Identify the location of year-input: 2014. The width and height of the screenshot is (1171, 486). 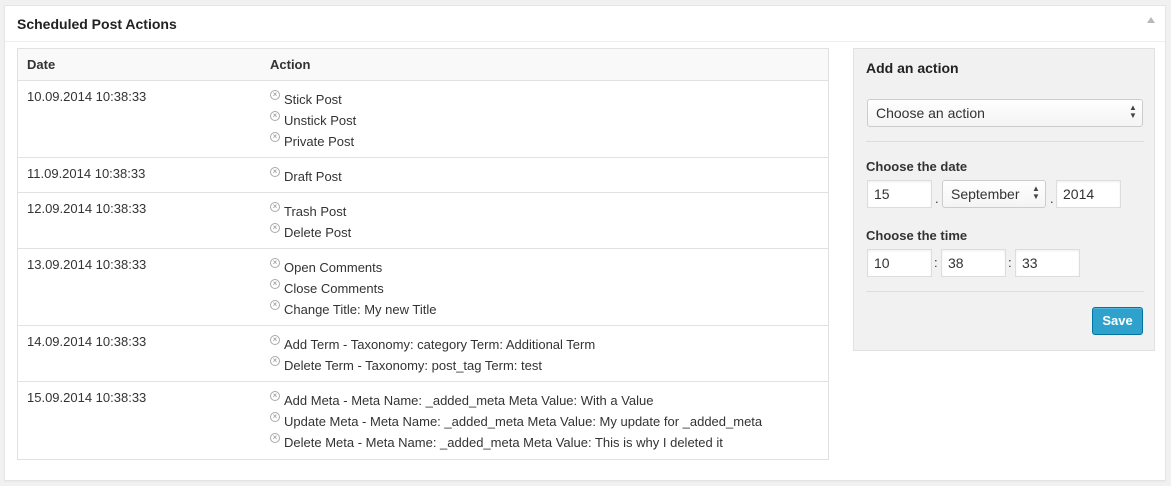
(1088, 194).